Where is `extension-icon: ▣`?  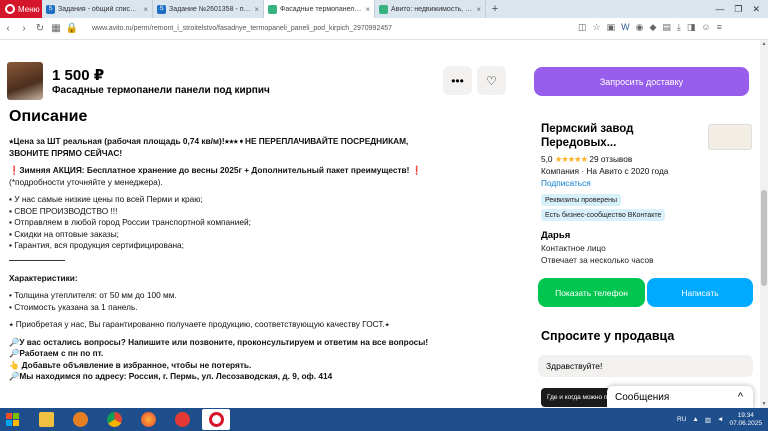 extension-icon: ▣ is located at coordinates (611, 27).